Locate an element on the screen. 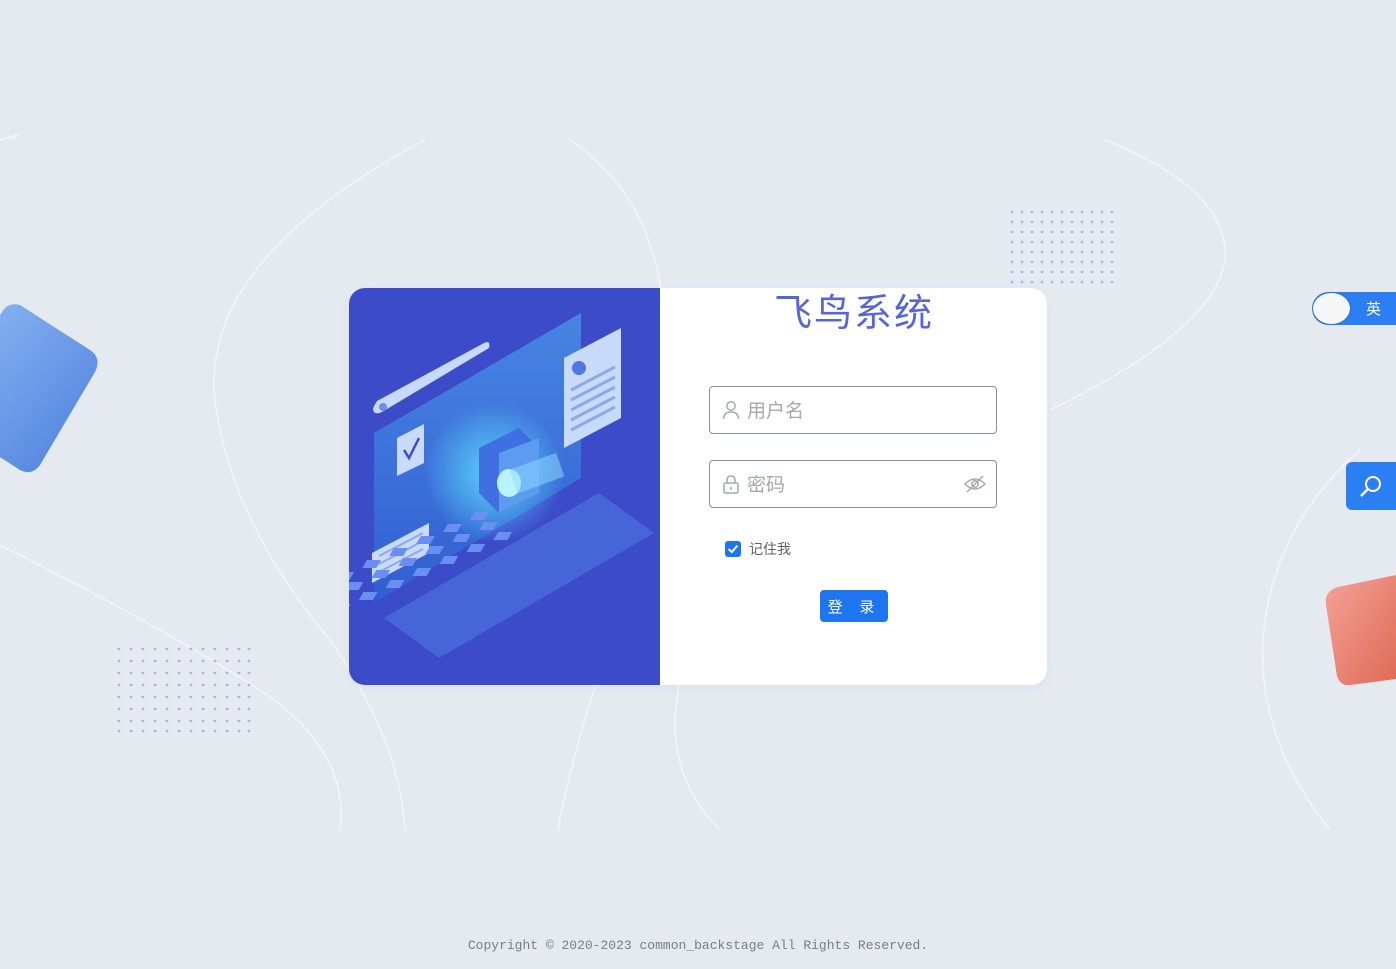 The width and height of the screenshot is (1396, 969). search-button is located at coordinates (1371, 486).